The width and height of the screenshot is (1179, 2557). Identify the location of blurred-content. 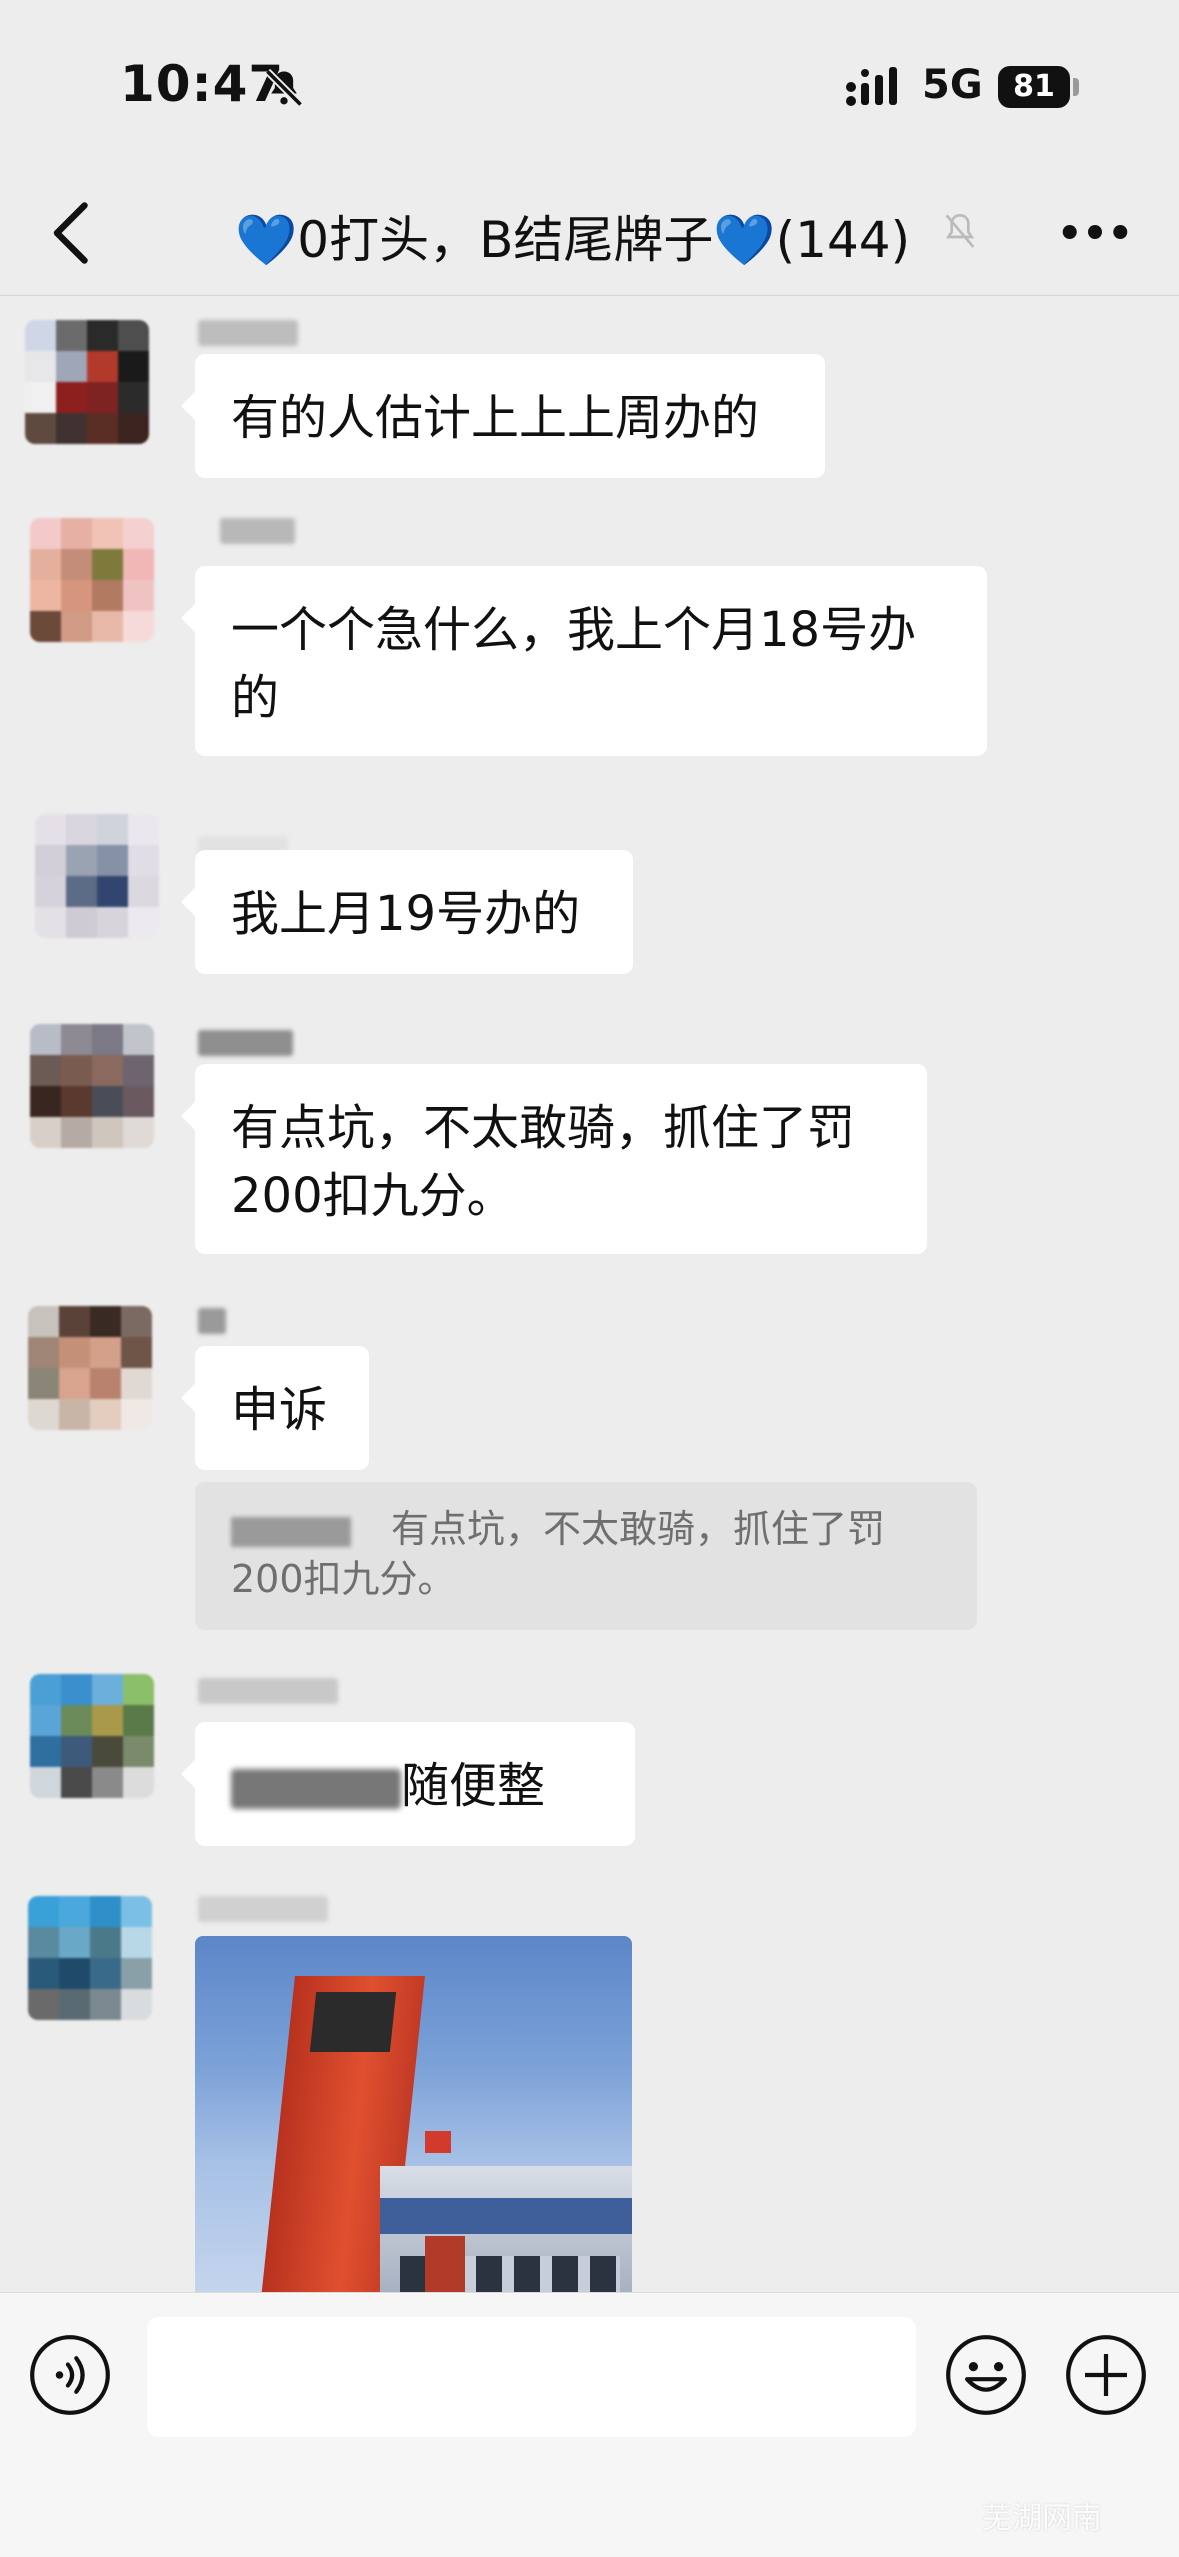
(316, 1789).